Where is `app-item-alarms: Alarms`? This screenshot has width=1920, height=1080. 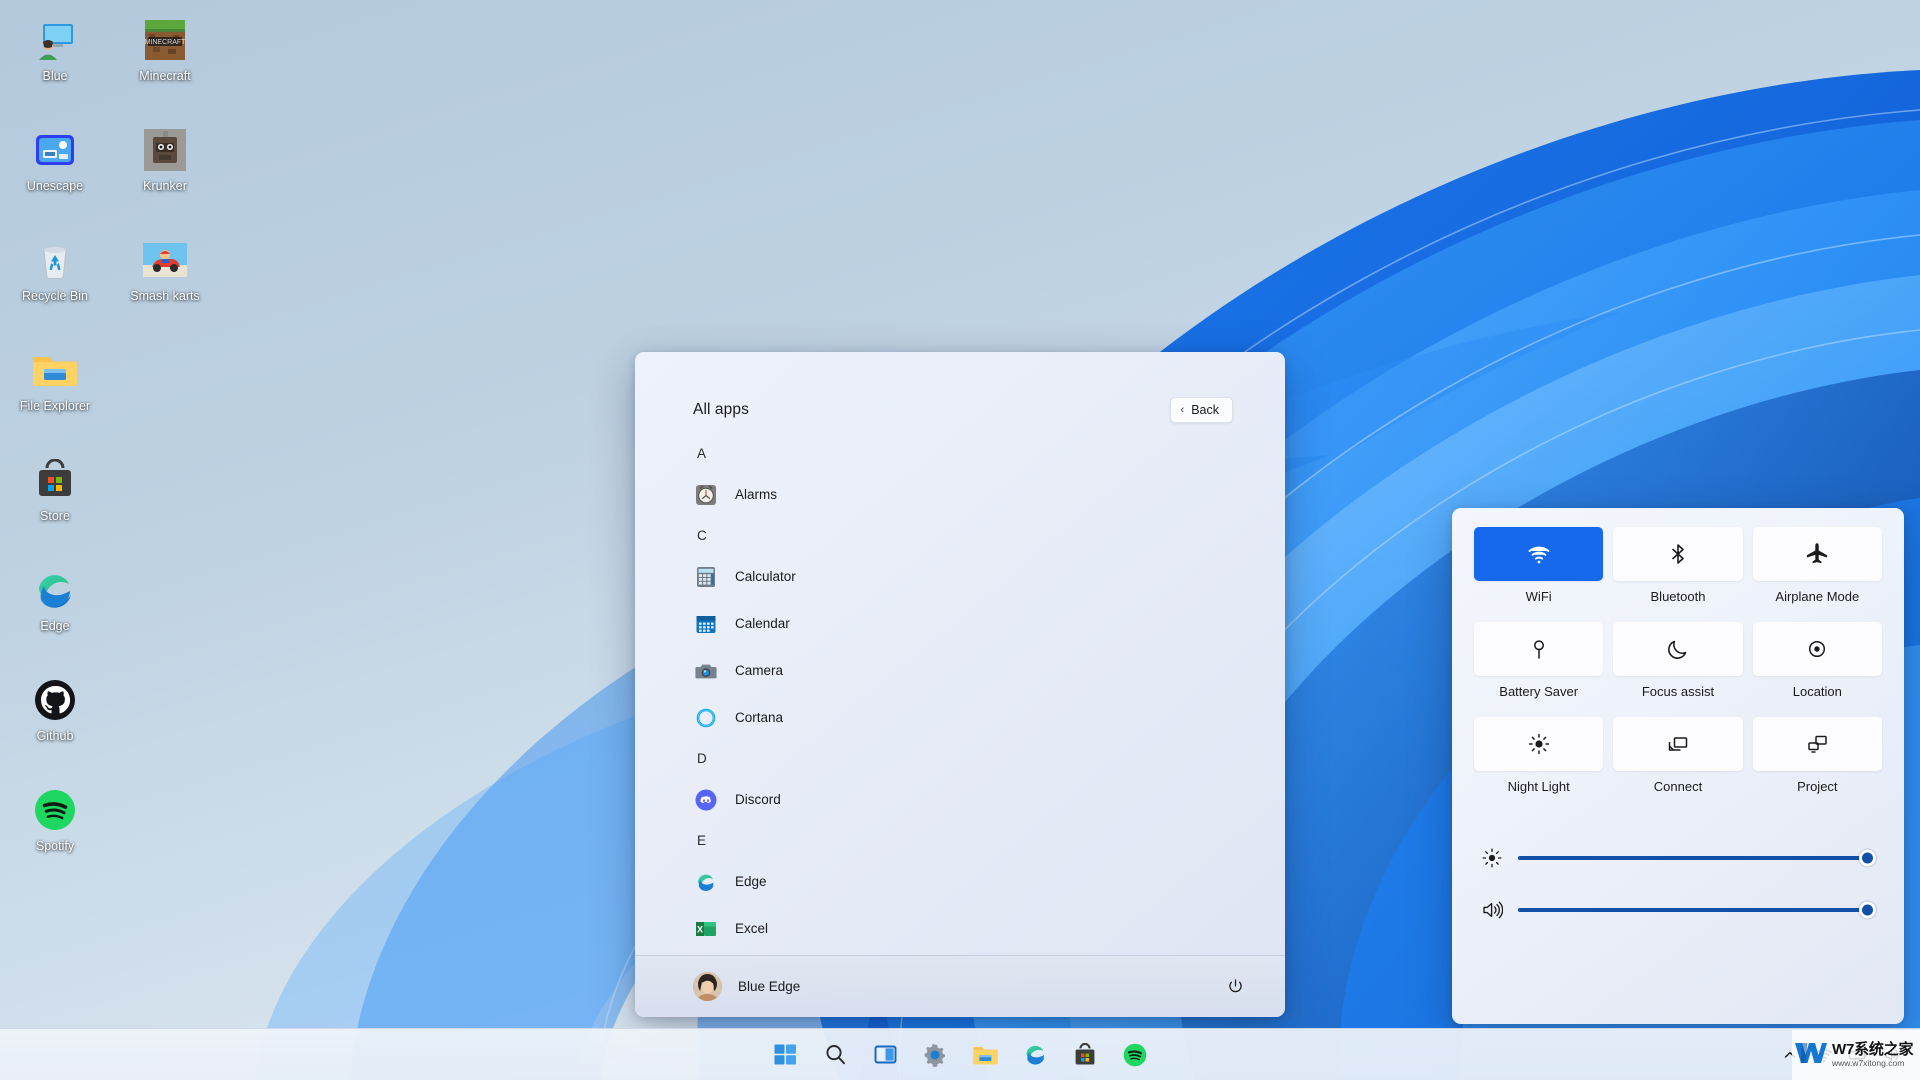 app-item-alarms: Alarms is located at coordinates (989, 494).